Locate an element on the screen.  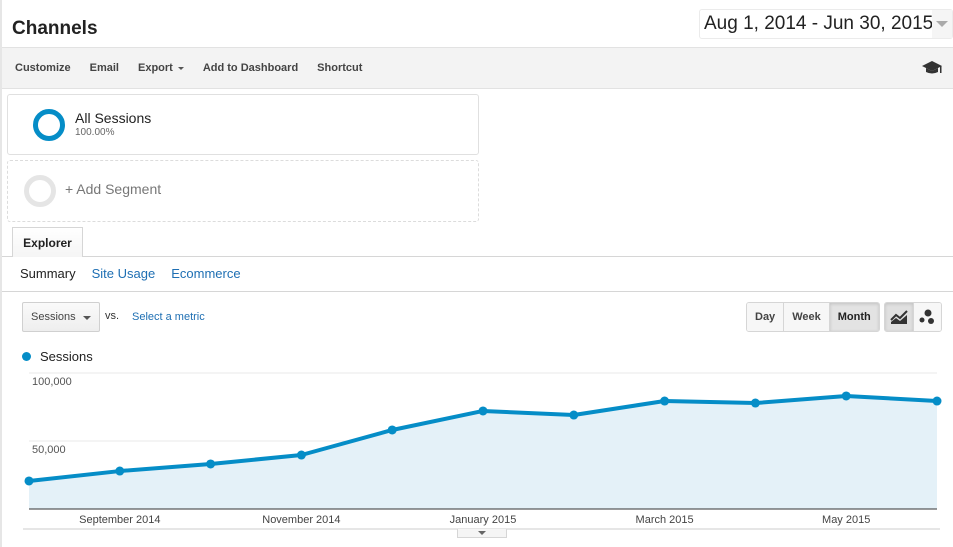
data-point-feb-2015 is located at coordinates (574, 415).